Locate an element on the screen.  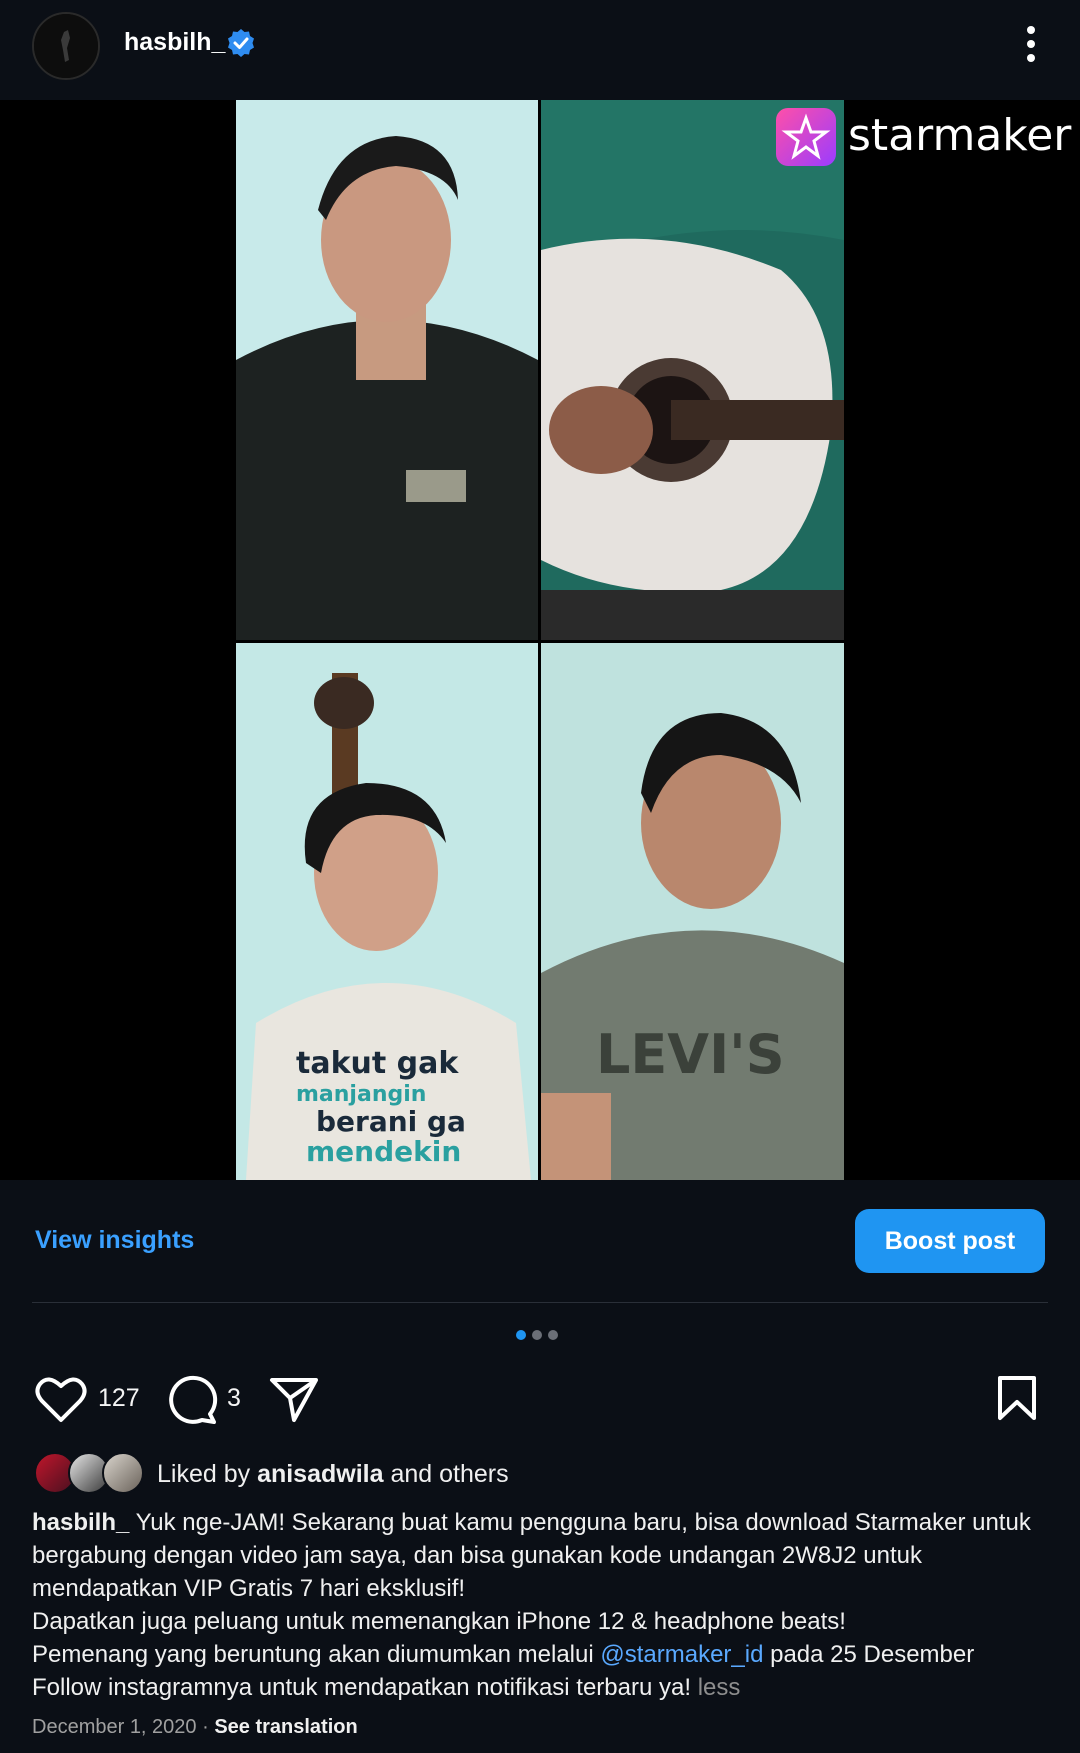
liked-by-text: Liked by anisadwila and others is located at coordinates (333, 1474).